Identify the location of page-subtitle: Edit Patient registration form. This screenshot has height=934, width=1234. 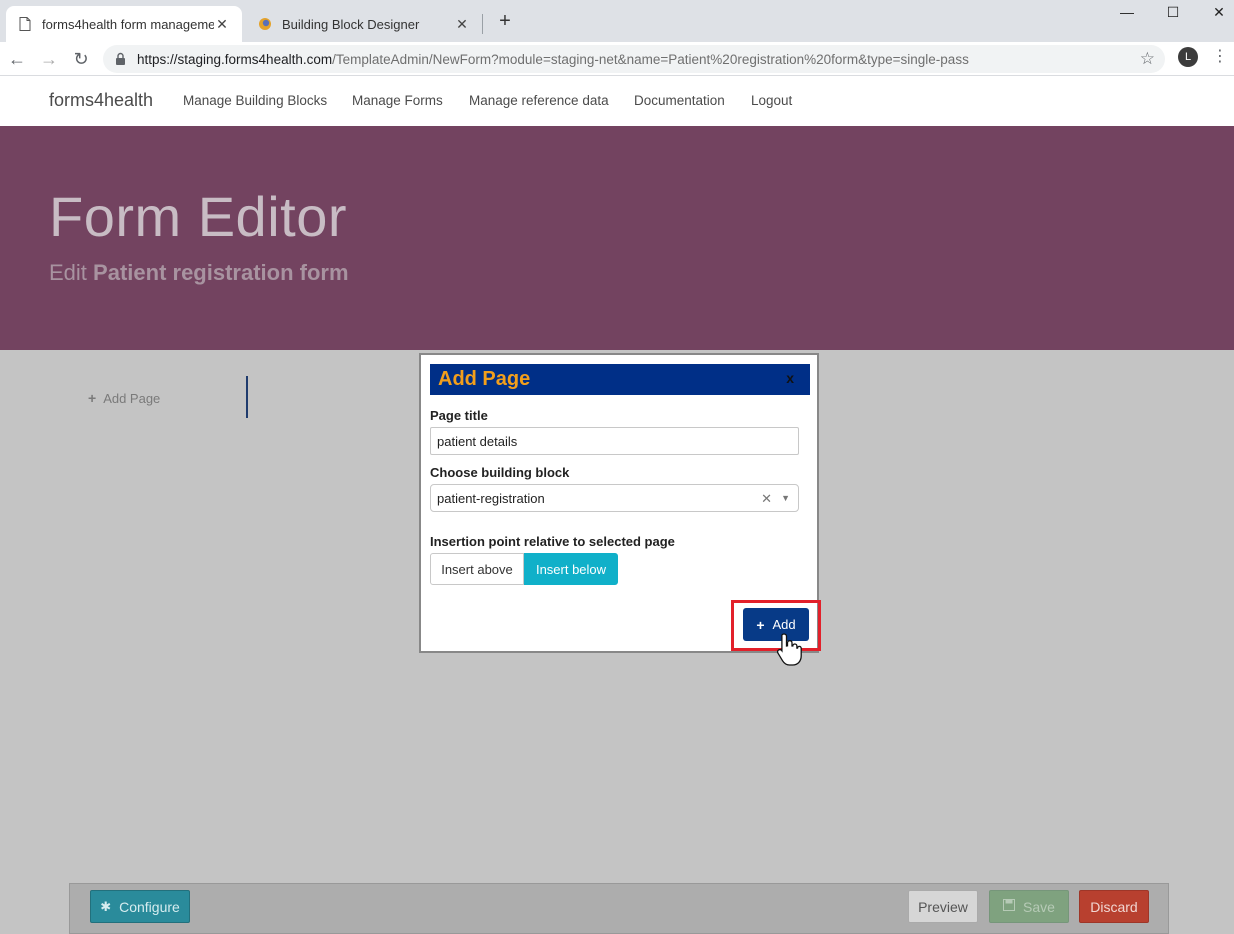
(199, 273).